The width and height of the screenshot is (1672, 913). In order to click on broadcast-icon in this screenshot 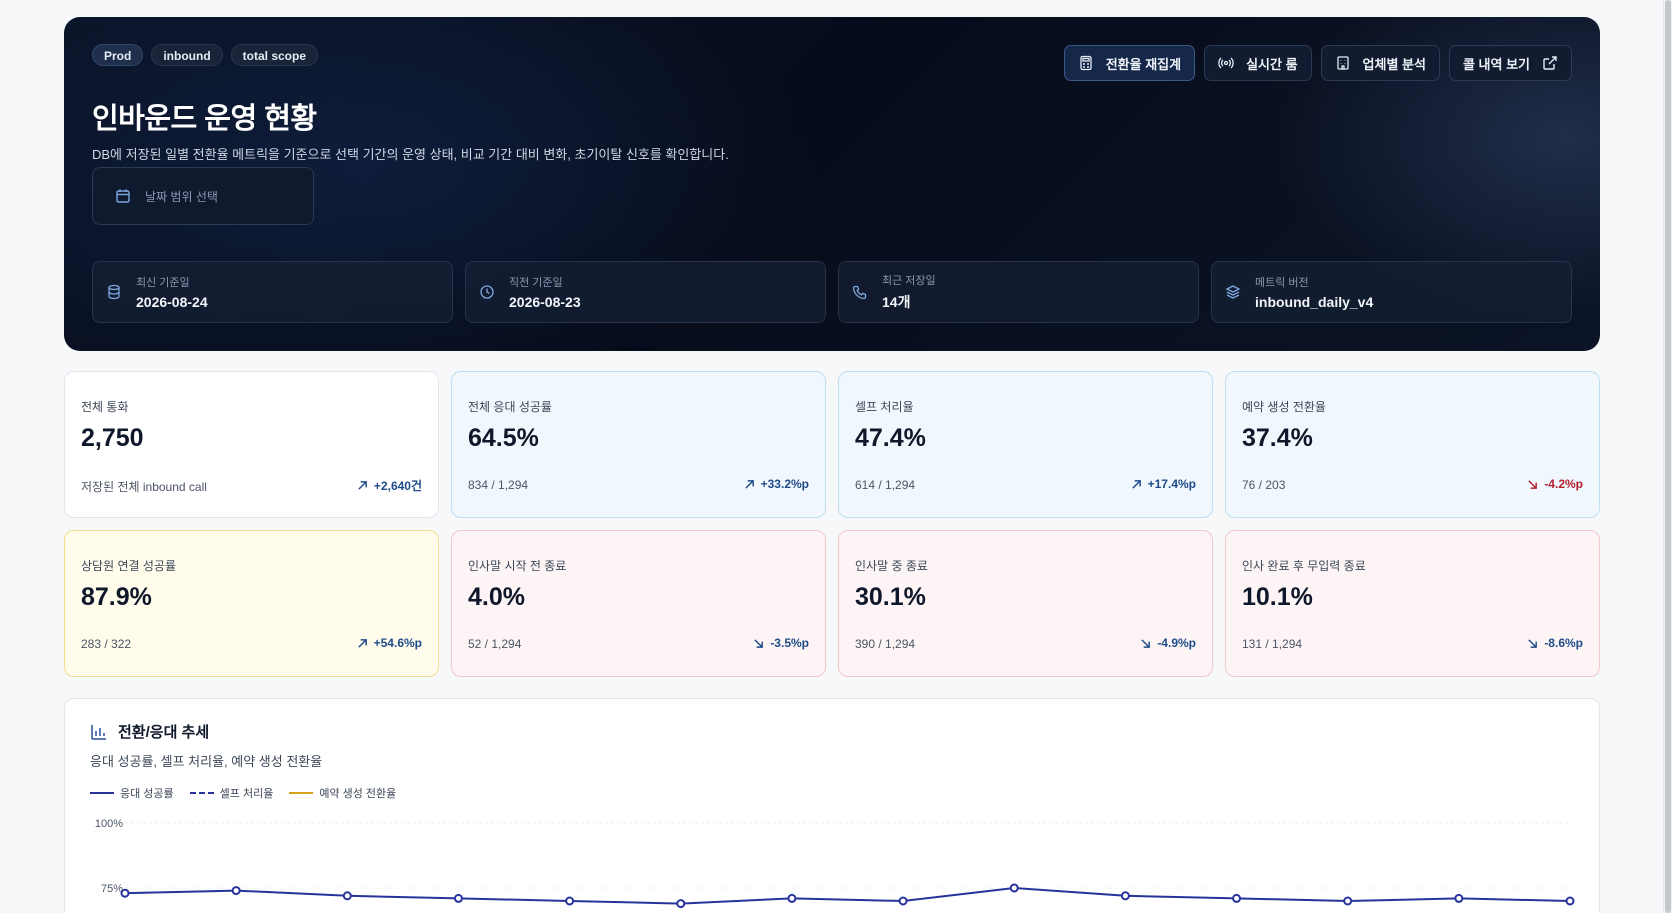, I will do `click(1226, 63)`.